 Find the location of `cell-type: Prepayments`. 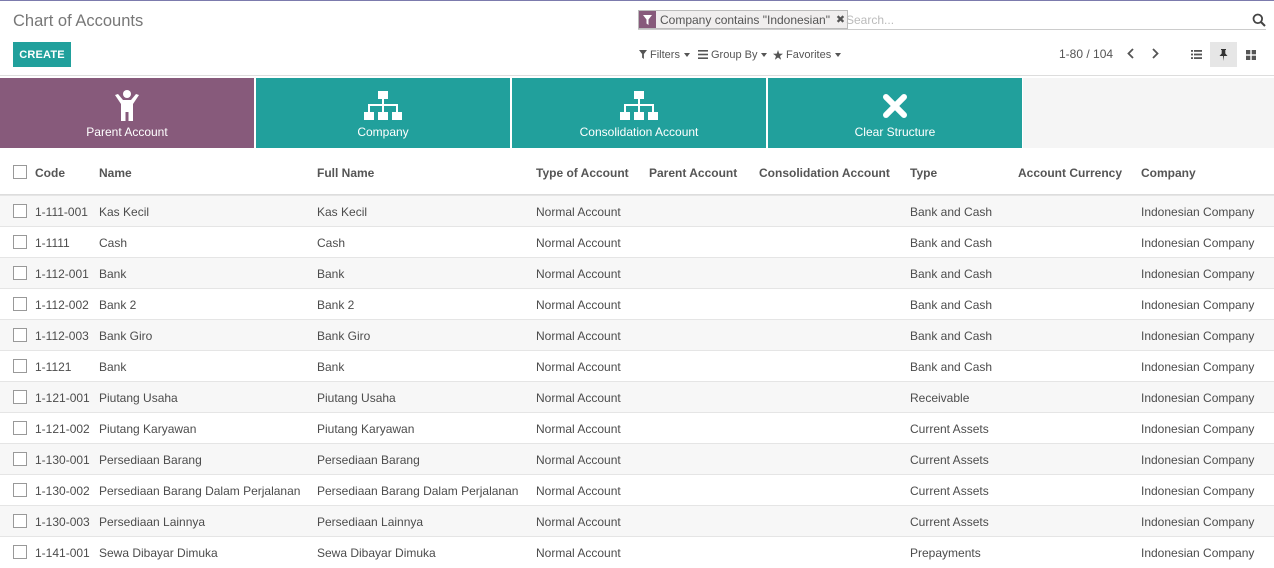

cell-type: Prepayments is located at coordinates (945, 553).